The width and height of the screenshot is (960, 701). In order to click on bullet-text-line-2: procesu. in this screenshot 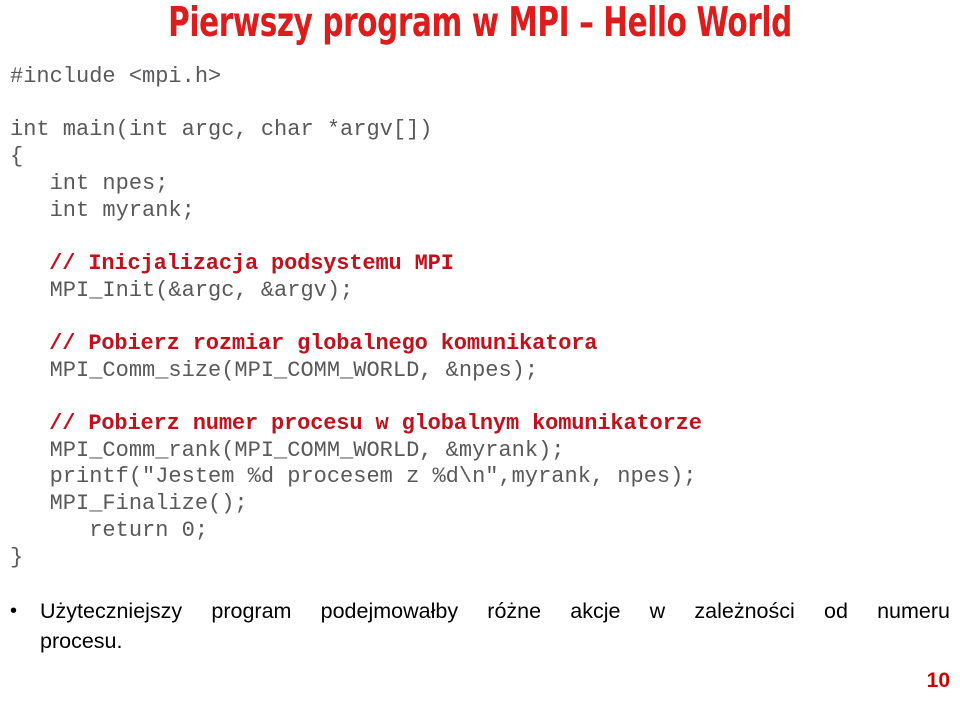, I will do `click(81, 641)`.